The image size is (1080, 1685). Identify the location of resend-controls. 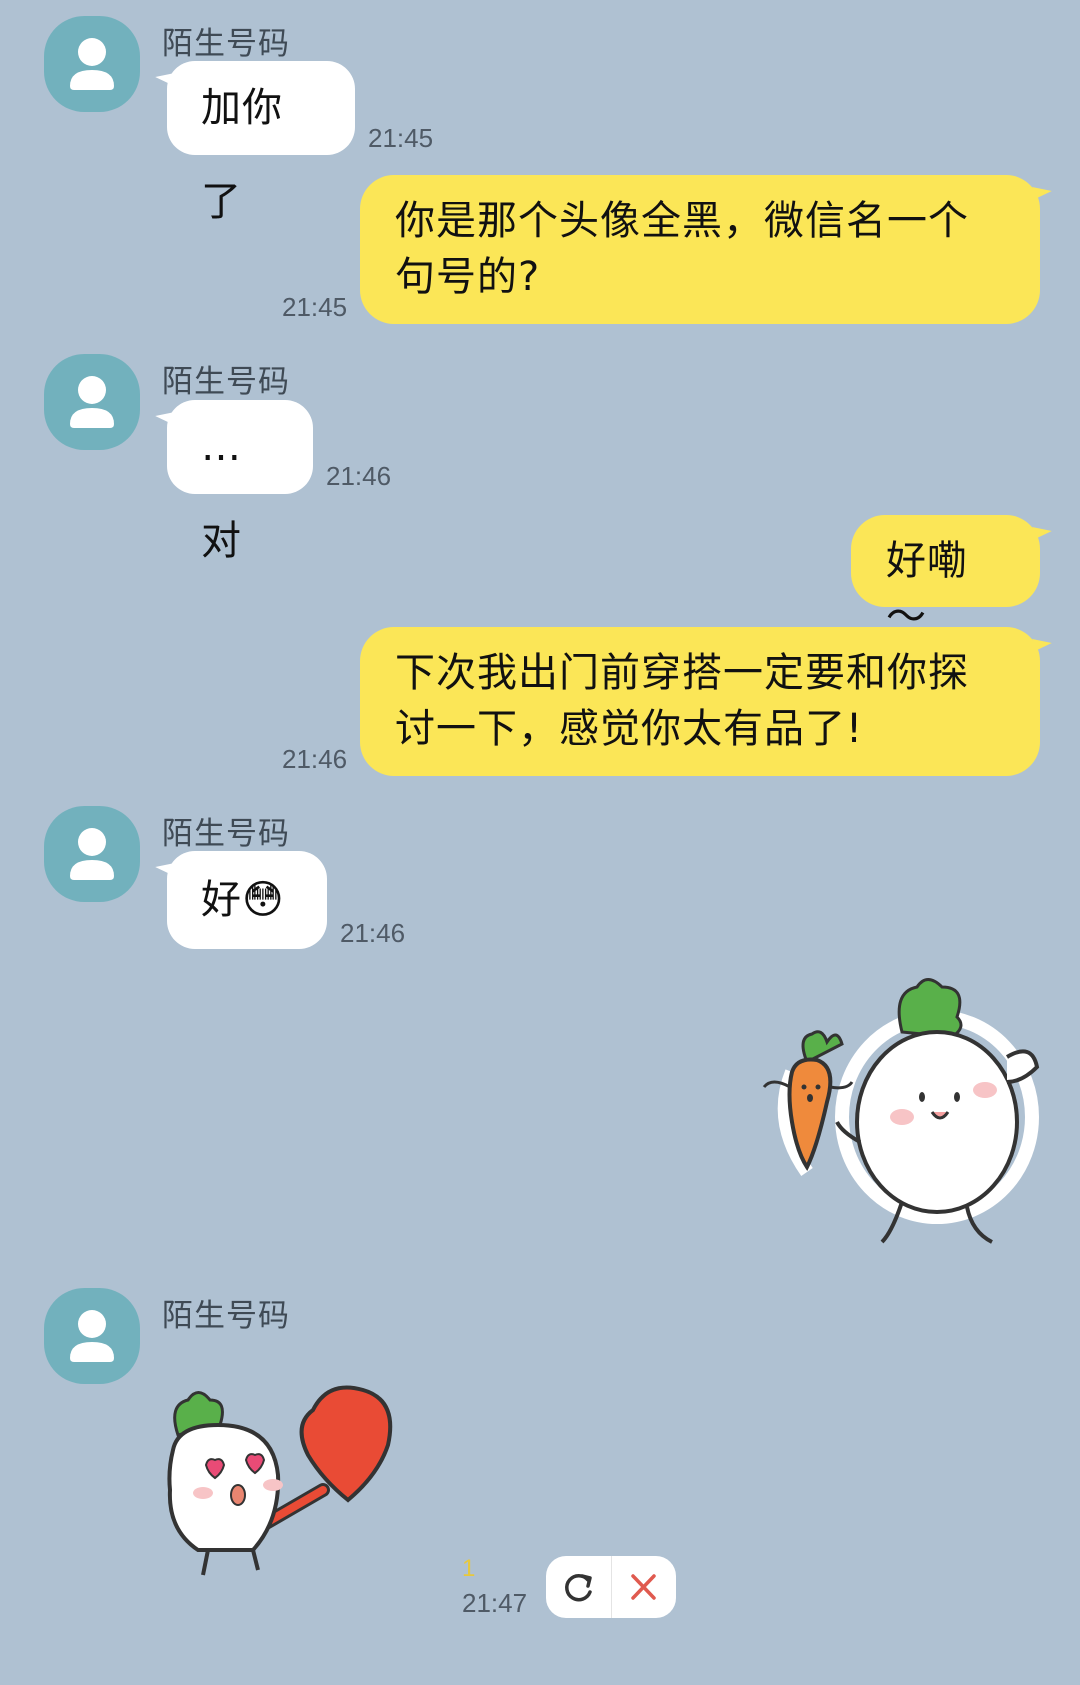
(611, 1587).